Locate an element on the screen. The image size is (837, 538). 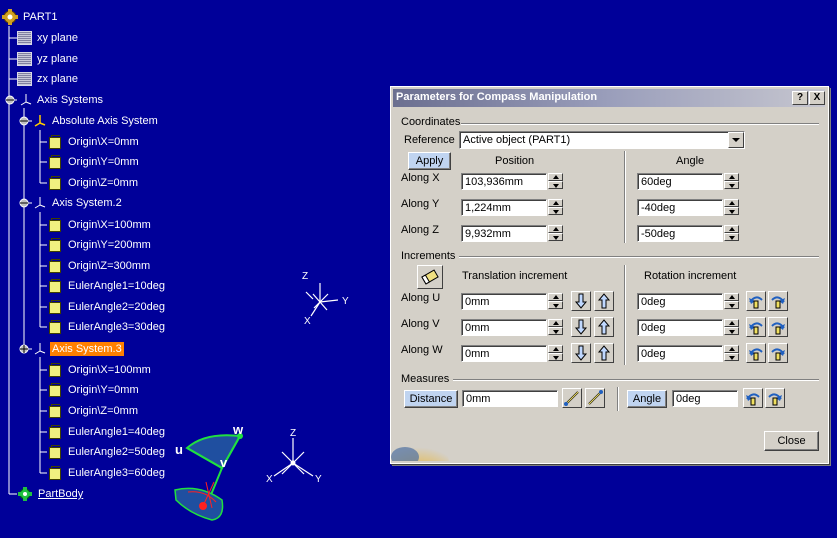
rotation-u-spinner is located at coordinates (731, 301).